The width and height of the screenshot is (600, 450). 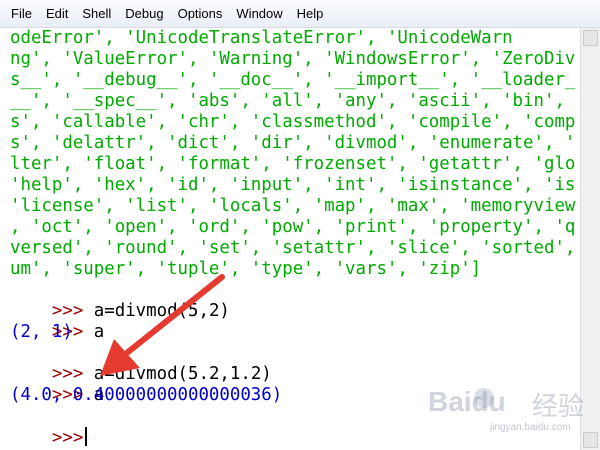 What do you see at coordinates (484, 398) in the screenshot?
I see `paw-icon` at bounding box center [484, 398].